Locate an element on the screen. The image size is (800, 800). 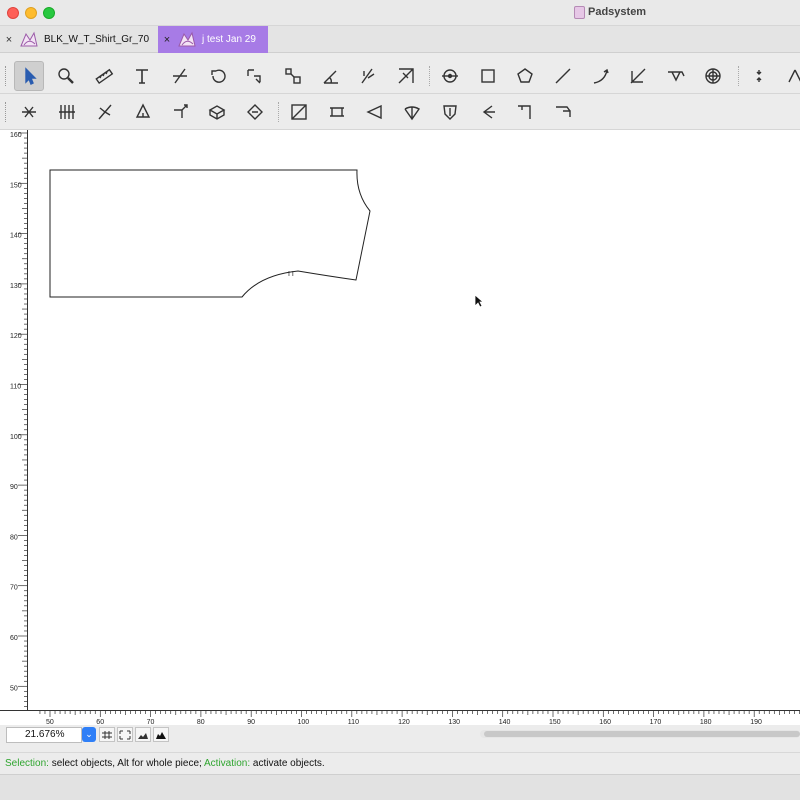
filled-view-button is located at coordinates (161, 734).